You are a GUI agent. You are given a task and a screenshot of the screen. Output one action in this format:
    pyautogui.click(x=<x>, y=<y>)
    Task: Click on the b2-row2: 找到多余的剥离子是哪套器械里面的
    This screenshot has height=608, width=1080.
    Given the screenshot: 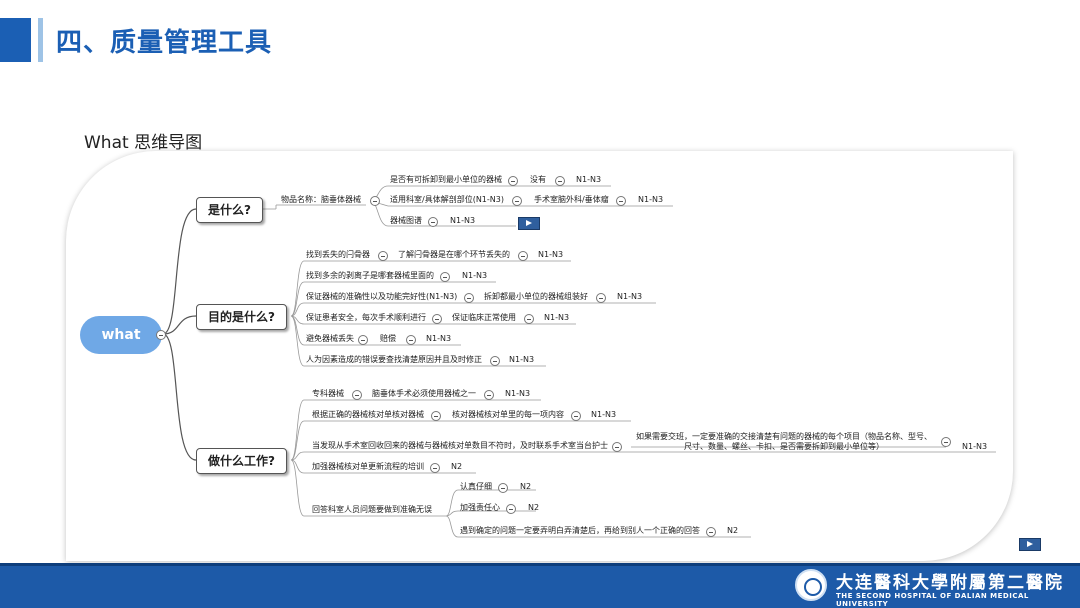 What is the action you would take?
    pyautogui.click(x=370, y=275)
    